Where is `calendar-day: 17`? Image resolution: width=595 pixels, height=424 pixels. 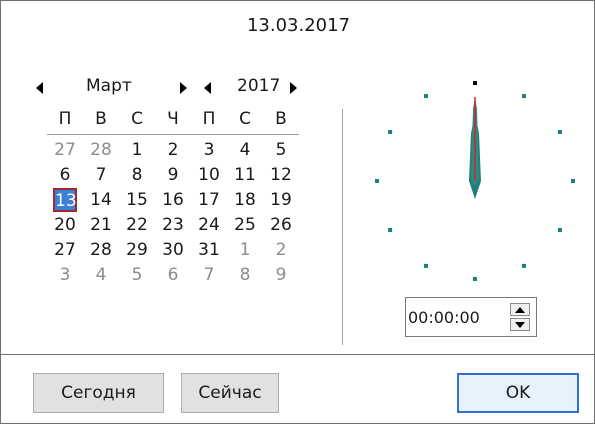 calendar-day: 17 is located at coordinates (209, 200).